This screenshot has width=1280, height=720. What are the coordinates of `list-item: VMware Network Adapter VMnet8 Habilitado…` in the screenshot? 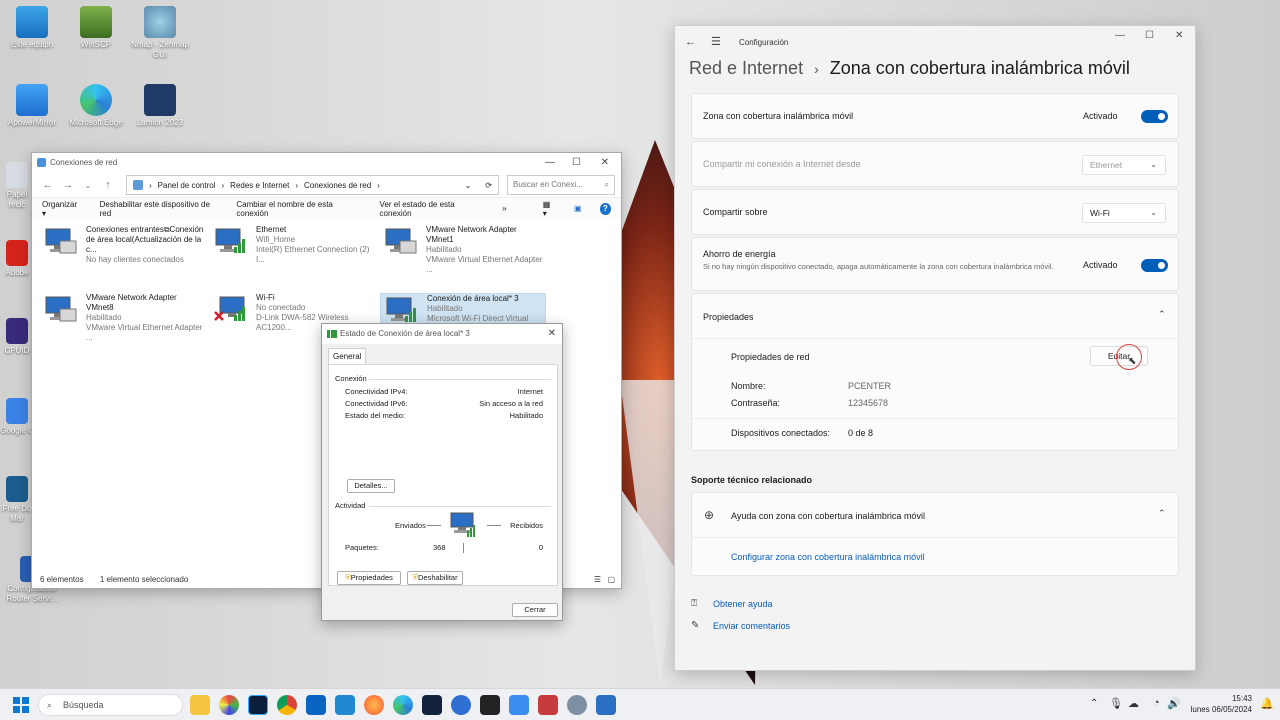 It's located at (123, 317).